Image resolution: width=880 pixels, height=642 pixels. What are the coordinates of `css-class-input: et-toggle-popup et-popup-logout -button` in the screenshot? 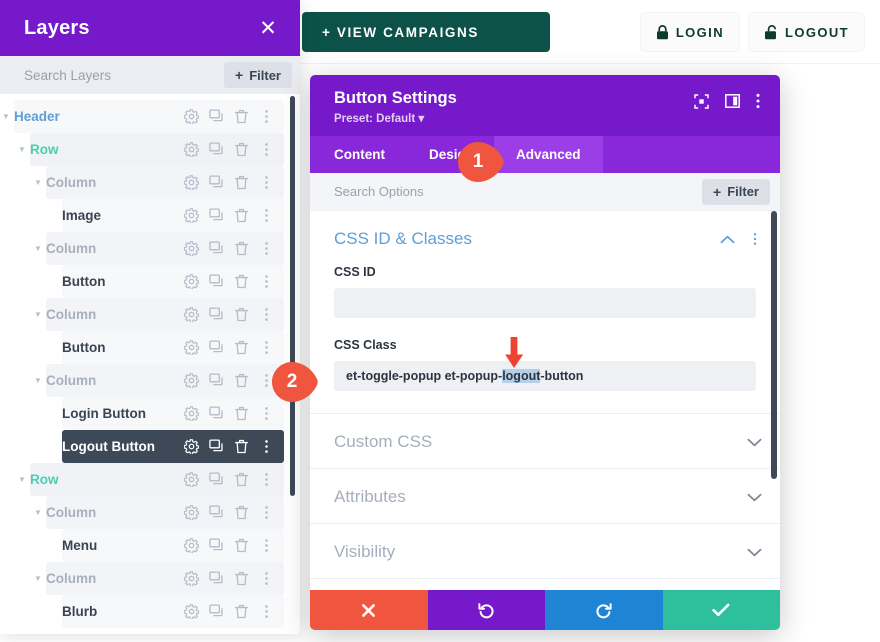 It's located at (545, 376).